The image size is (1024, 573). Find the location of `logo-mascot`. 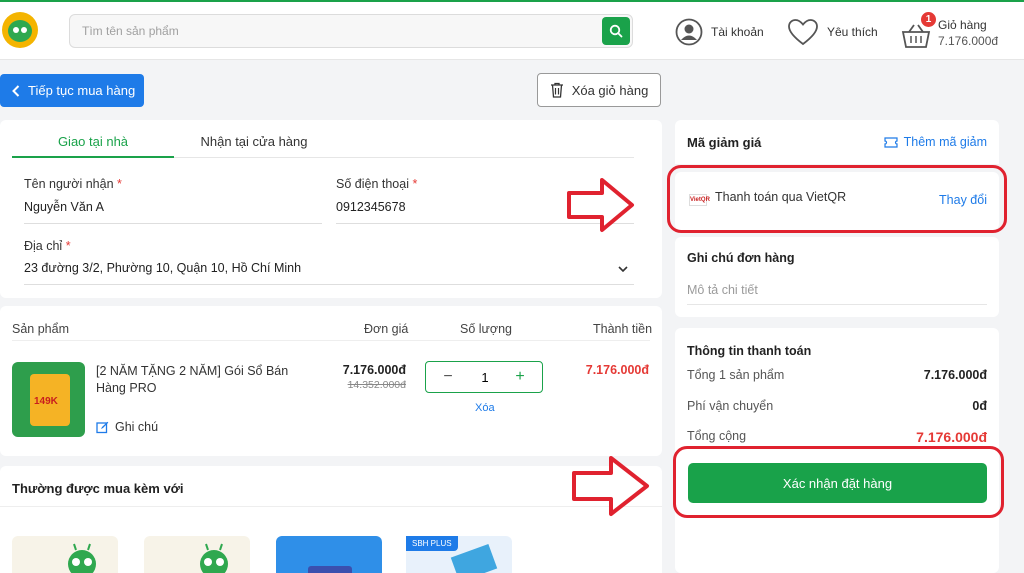

logo-mascot is located at coordinates (20, 31).